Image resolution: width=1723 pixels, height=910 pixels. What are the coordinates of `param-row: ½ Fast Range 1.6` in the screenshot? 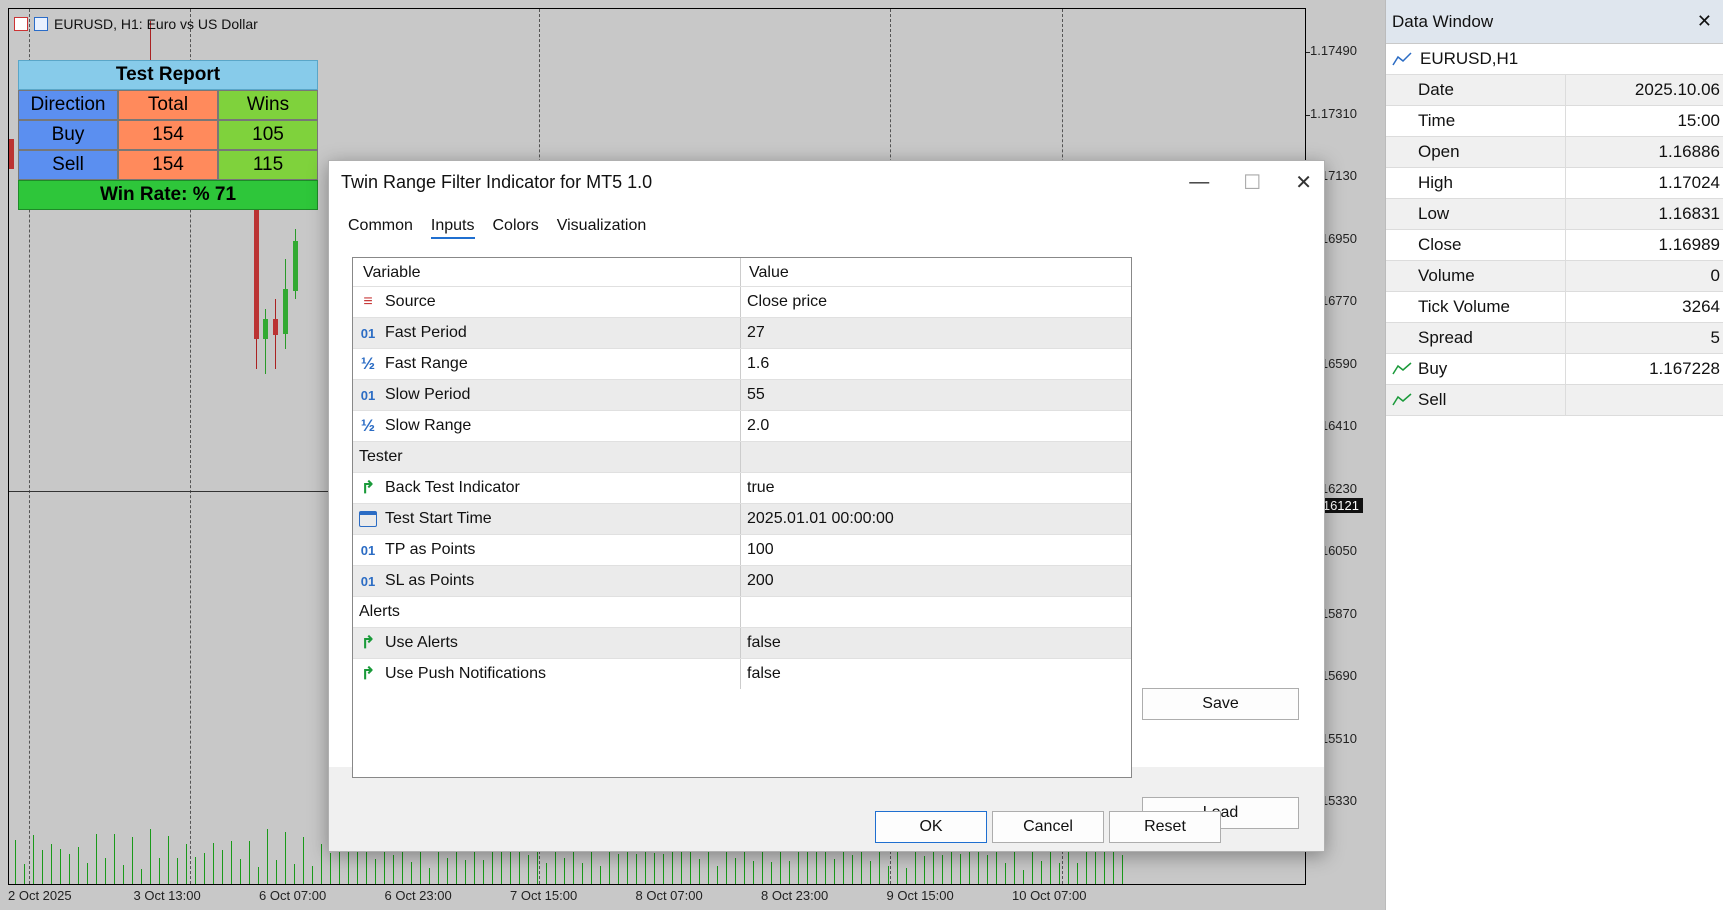 It's located at (742, 363).